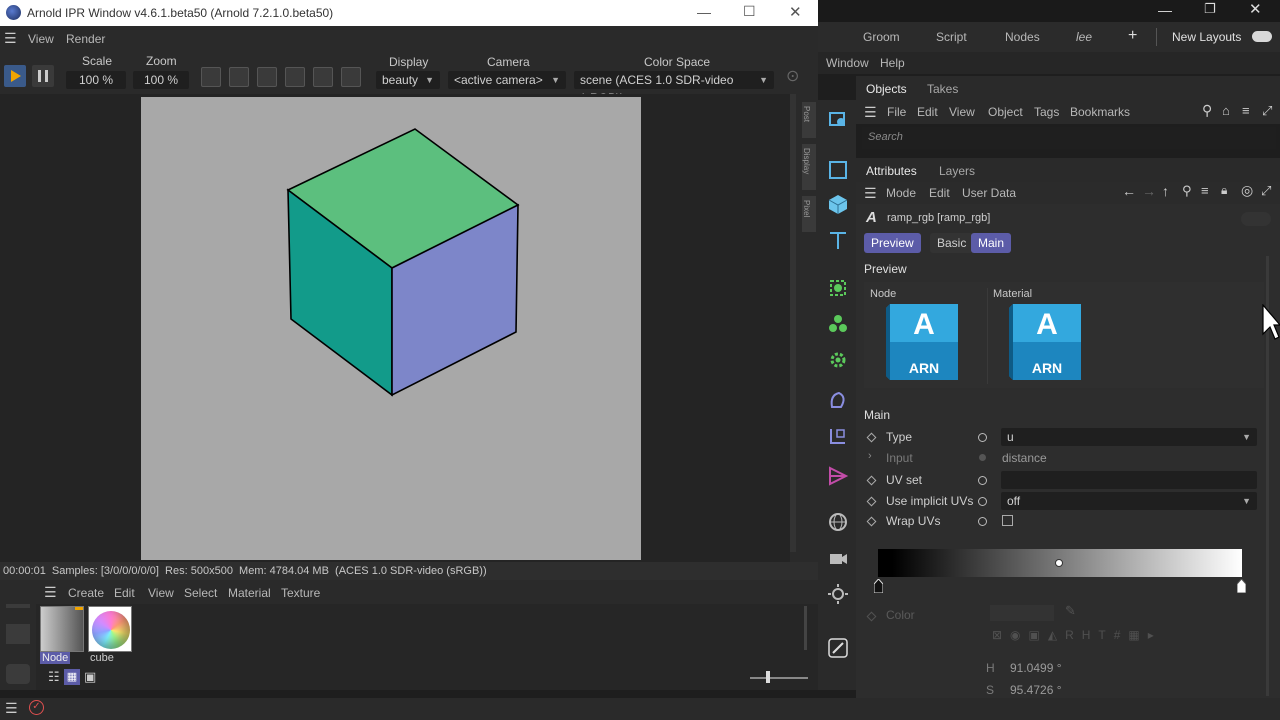 This screenshot has width=1280, height=720. What do you see at coordinates (1129, 501) in the screenshot?
I see `implicit-uvs-dropdown: off ▼` at bounding box center [1129, 501].